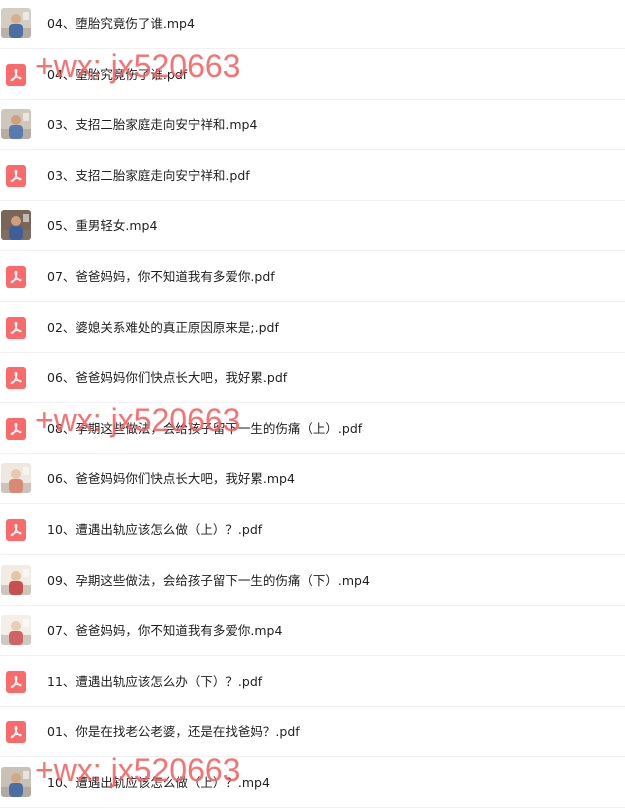  Describe the element at coordinates (312, 783) in the screenshot. I see `file-row: 10、遭遇出轨应该怎么做（上）？.mp4` at that location.